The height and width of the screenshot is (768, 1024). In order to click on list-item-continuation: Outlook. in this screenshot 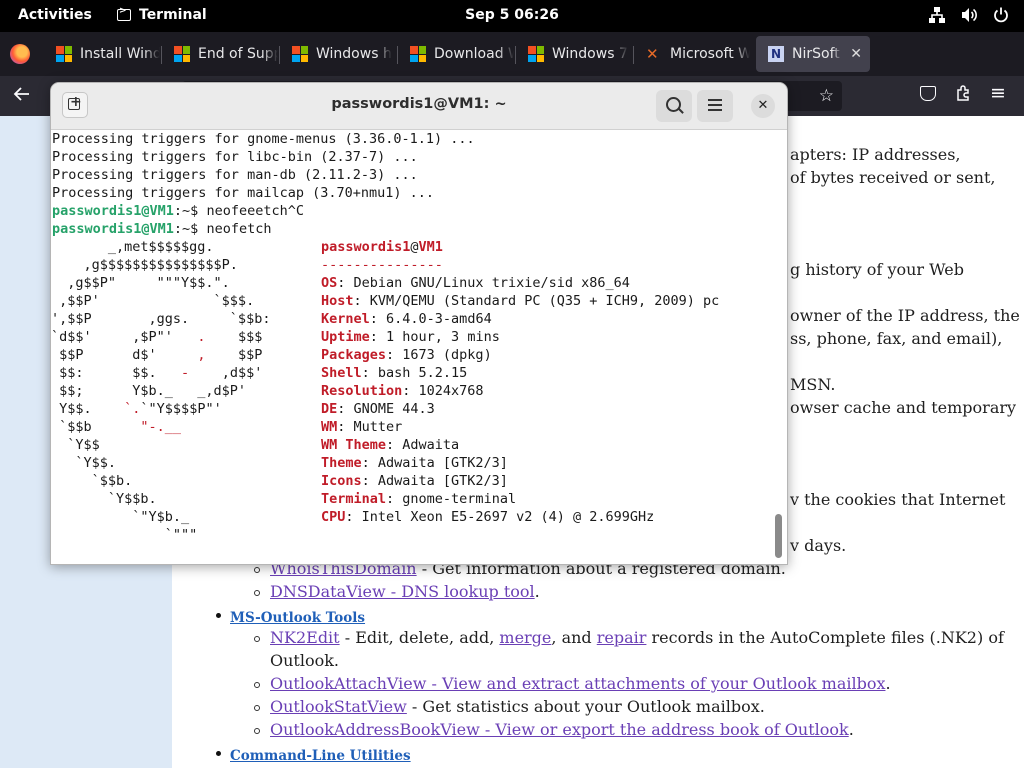, I will do `click(305, 660)`.